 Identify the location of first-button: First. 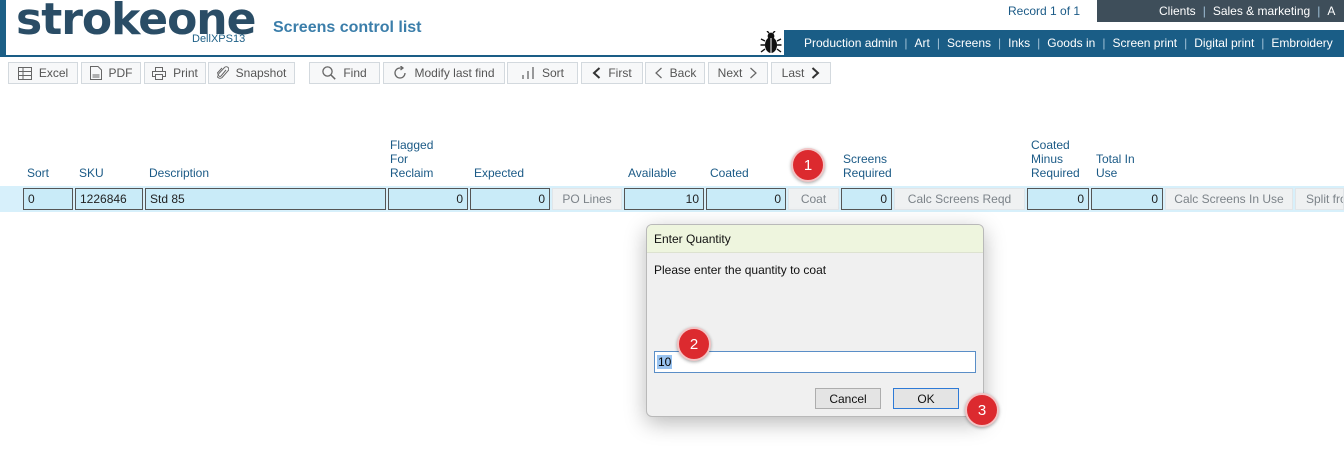
(612, 73).